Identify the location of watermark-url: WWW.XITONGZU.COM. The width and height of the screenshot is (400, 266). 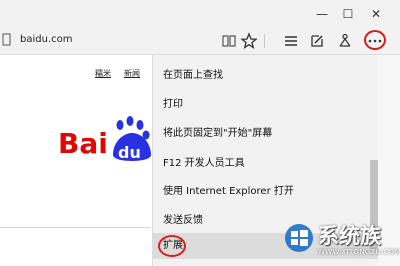
(359, 252).